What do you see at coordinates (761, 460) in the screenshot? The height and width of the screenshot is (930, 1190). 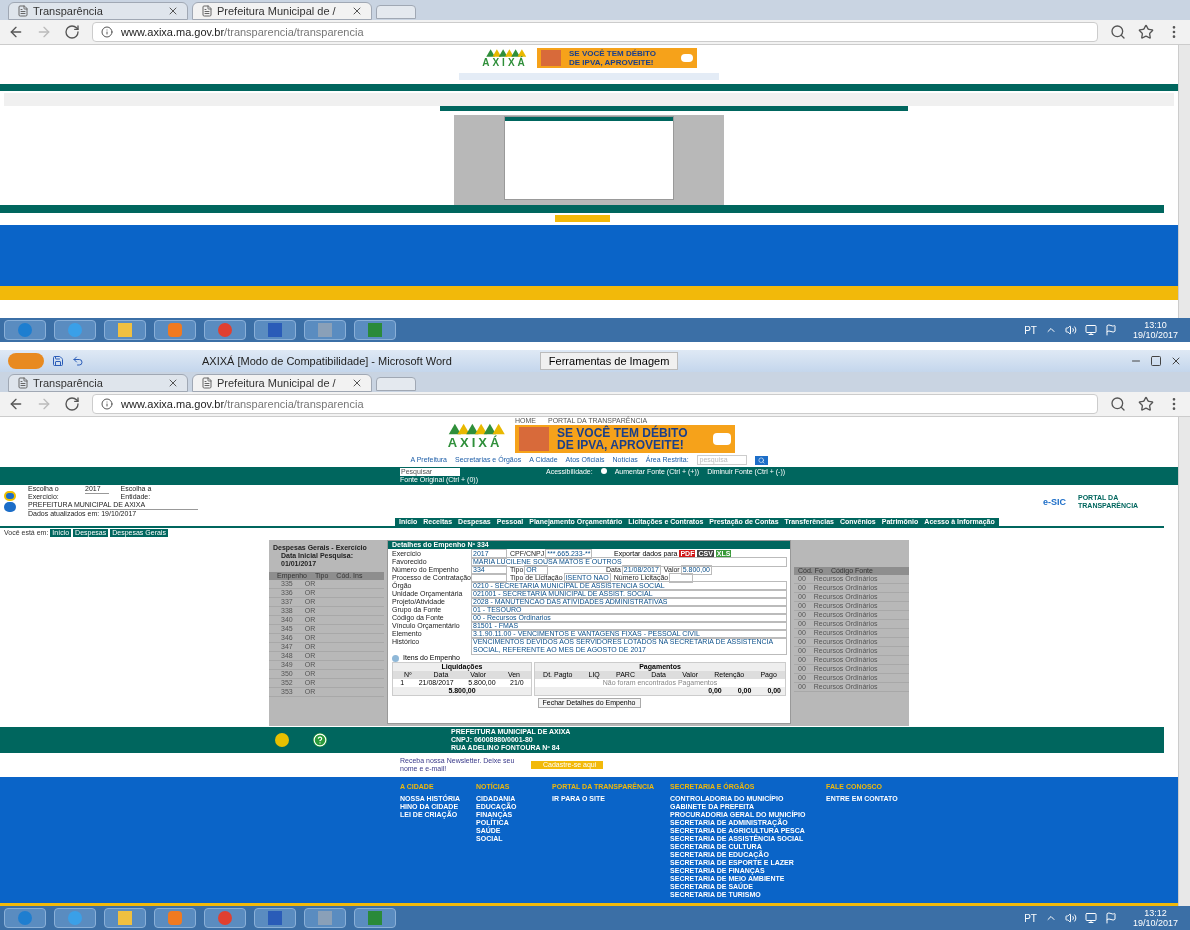 I see `search-button` at bounding box center [761, 460].